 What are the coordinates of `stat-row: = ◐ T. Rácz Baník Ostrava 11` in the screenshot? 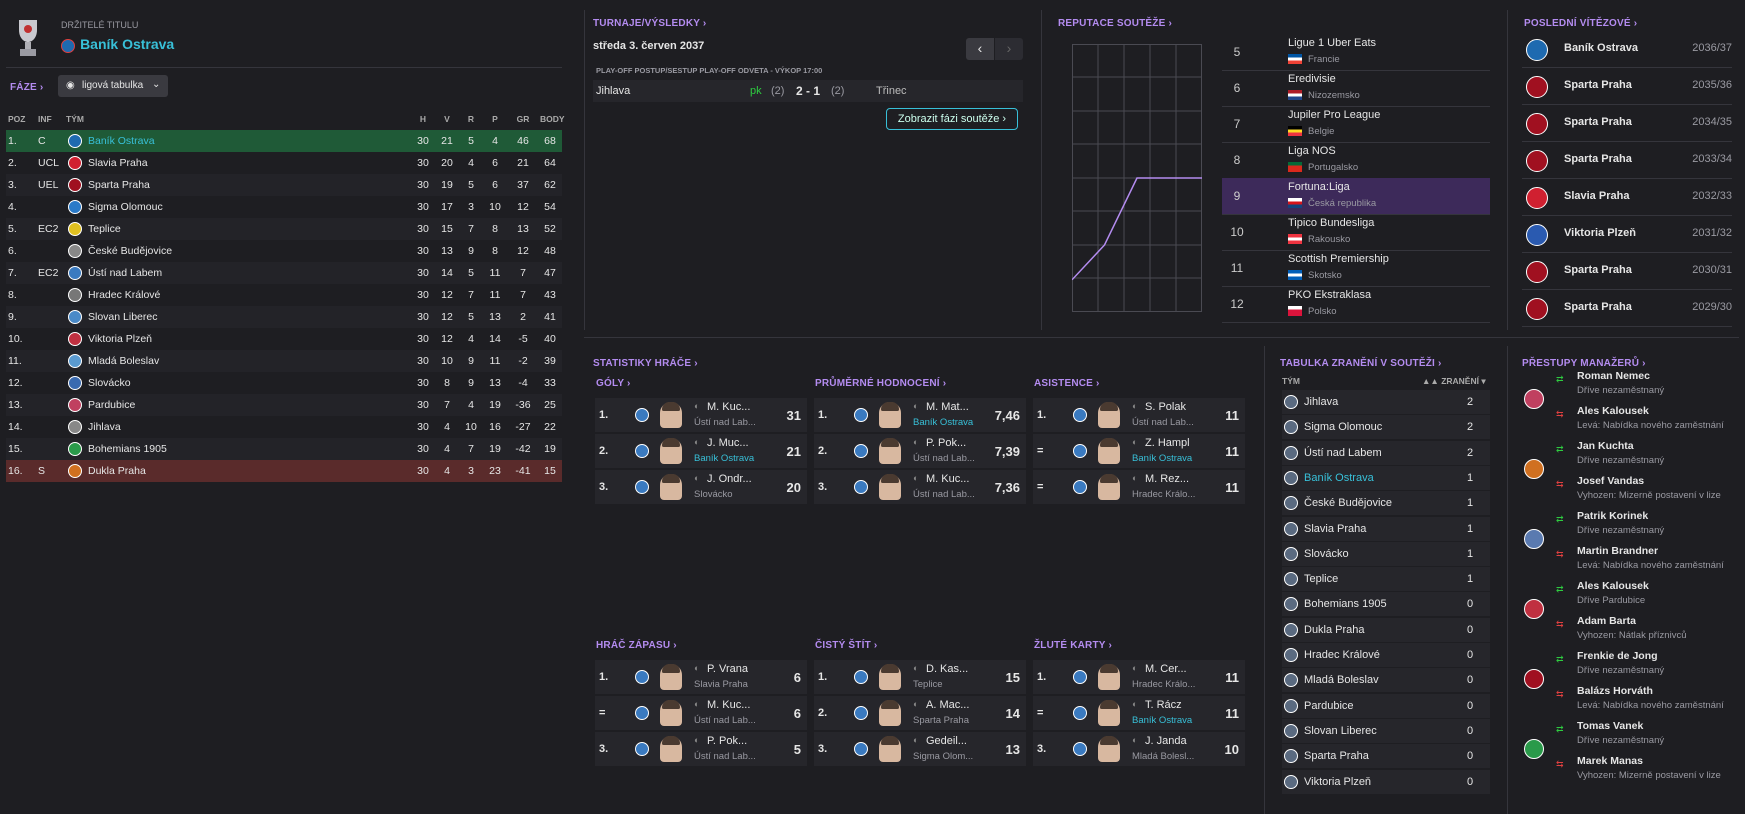 It's located at (1139, 713).